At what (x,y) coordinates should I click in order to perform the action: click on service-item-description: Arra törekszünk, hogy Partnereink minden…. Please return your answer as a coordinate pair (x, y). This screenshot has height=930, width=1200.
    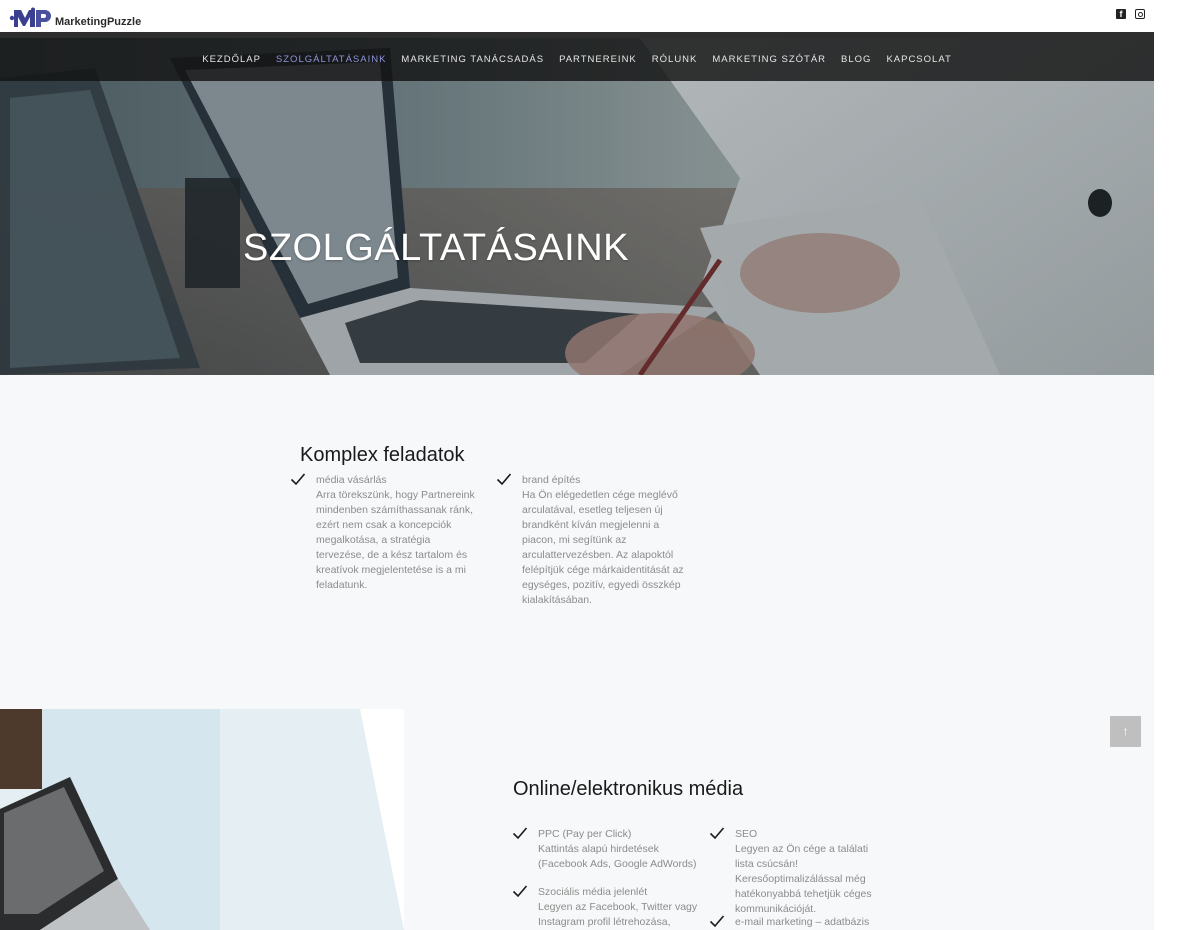
    Looking at the image, I should click on (395, 540).